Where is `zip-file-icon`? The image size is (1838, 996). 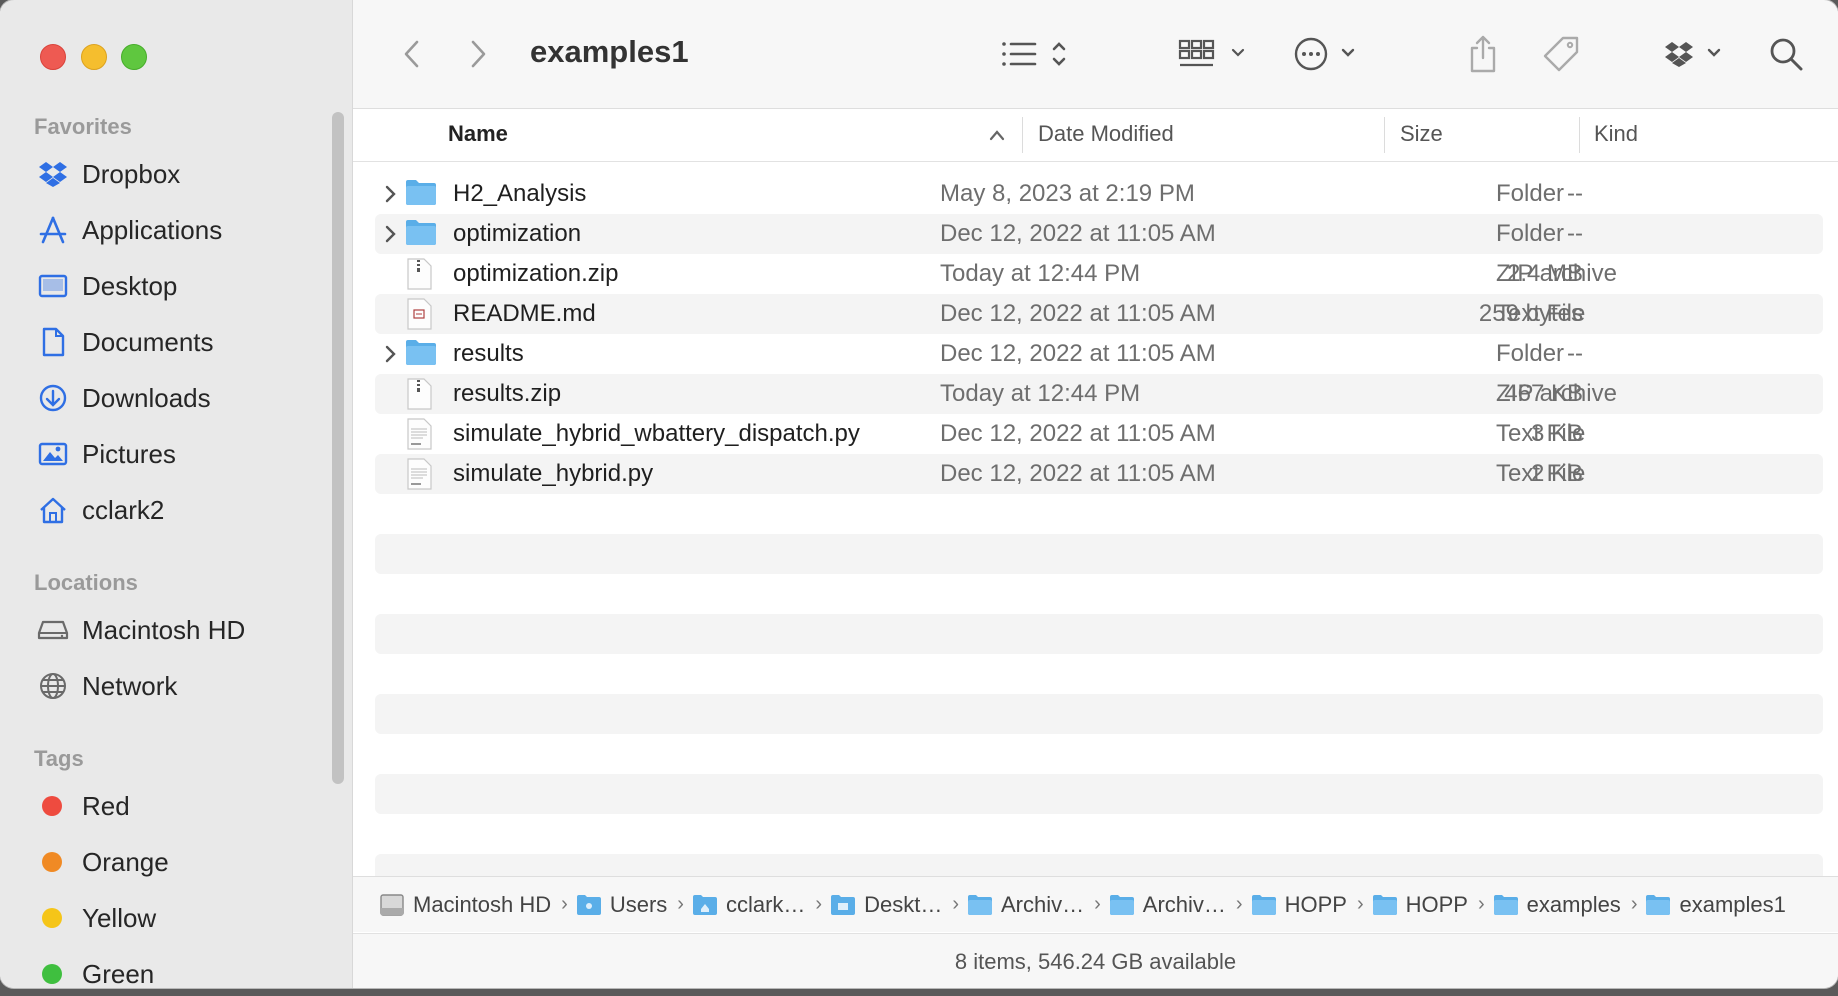 zip-file-icon is located at coordinates (419, 274).